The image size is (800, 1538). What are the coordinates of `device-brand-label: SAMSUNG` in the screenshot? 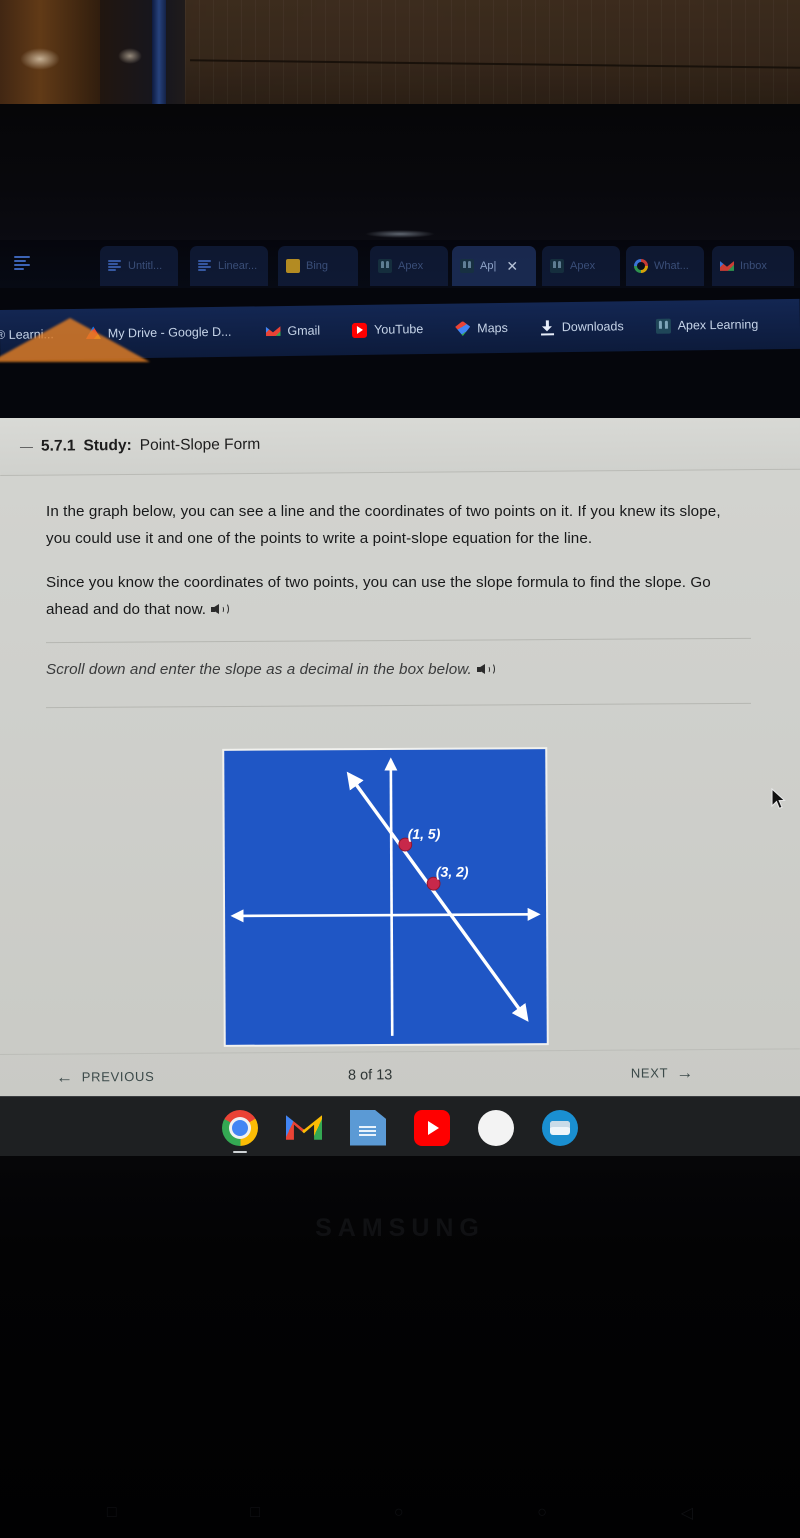 It's located at (400, 1228).